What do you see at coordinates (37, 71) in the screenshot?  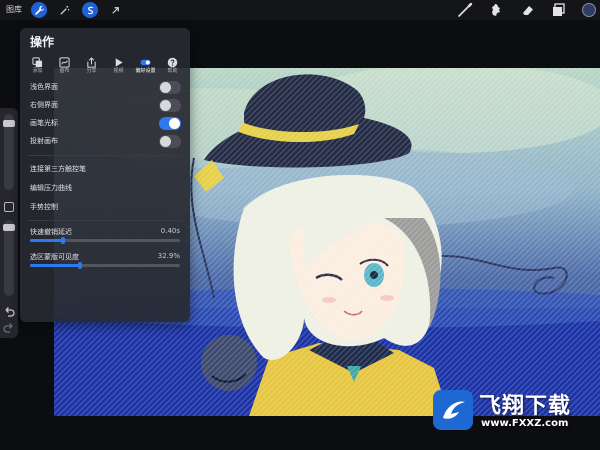 I see `tab-add-label: 添加` at bounding box center [37, 71].